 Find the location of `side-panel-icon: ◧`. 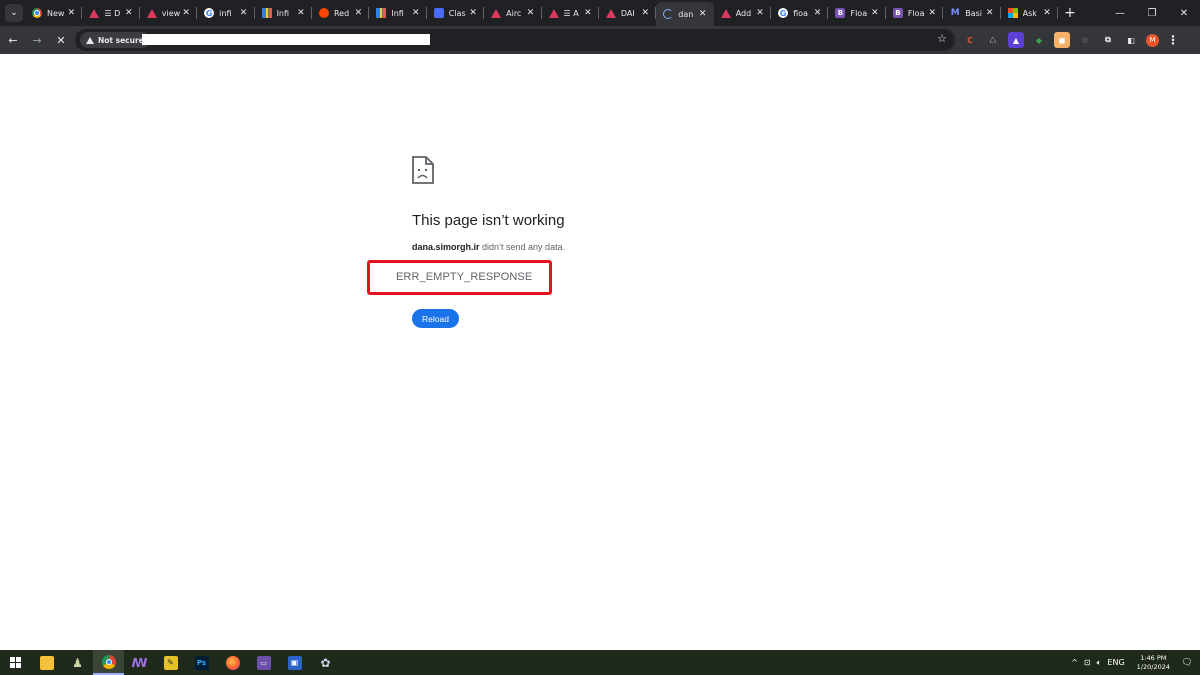

side-panel-icon: ◧ is located at coordinates (1131, 40).